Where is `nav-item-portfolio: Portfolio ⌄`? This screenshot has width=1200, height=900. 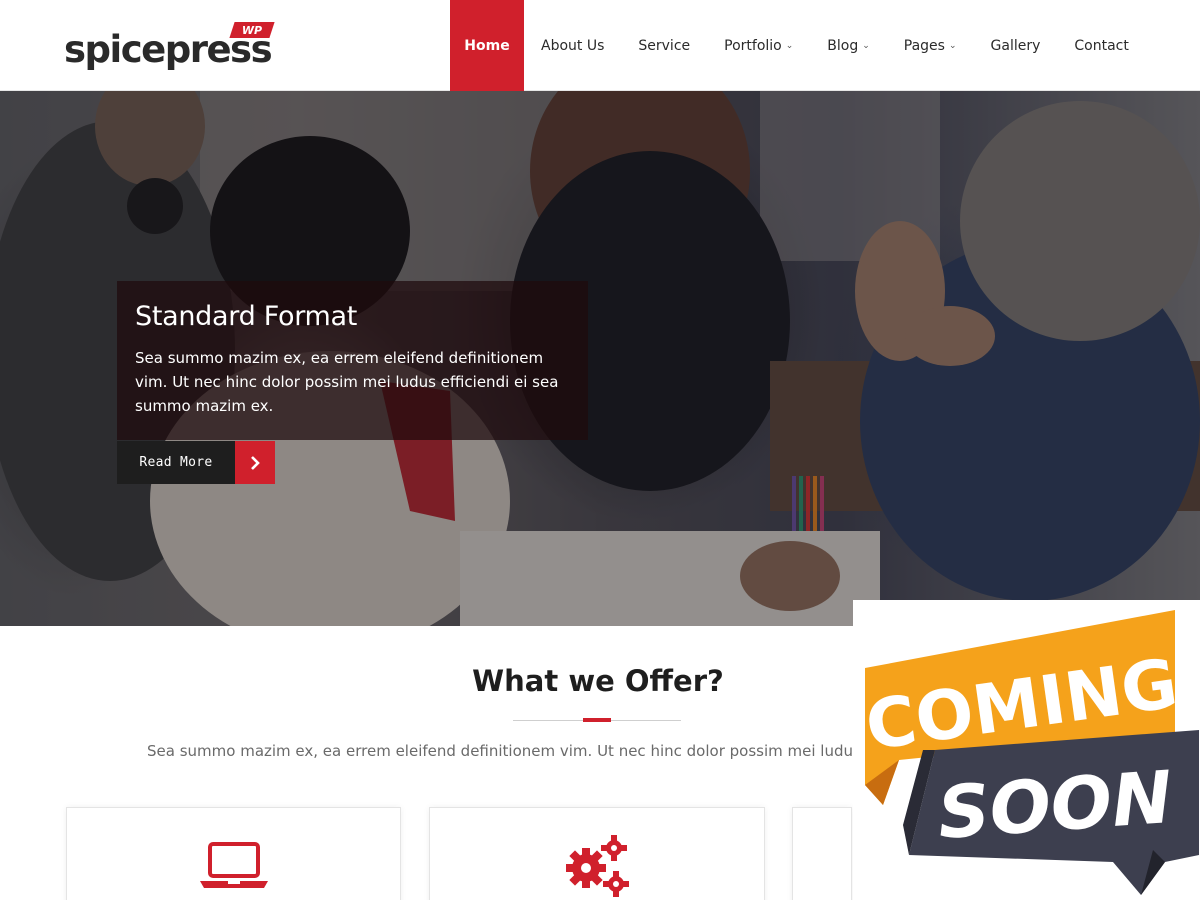 nav-item-portfolio: Portfolio ⌄ is located at coordinates (758, 45).